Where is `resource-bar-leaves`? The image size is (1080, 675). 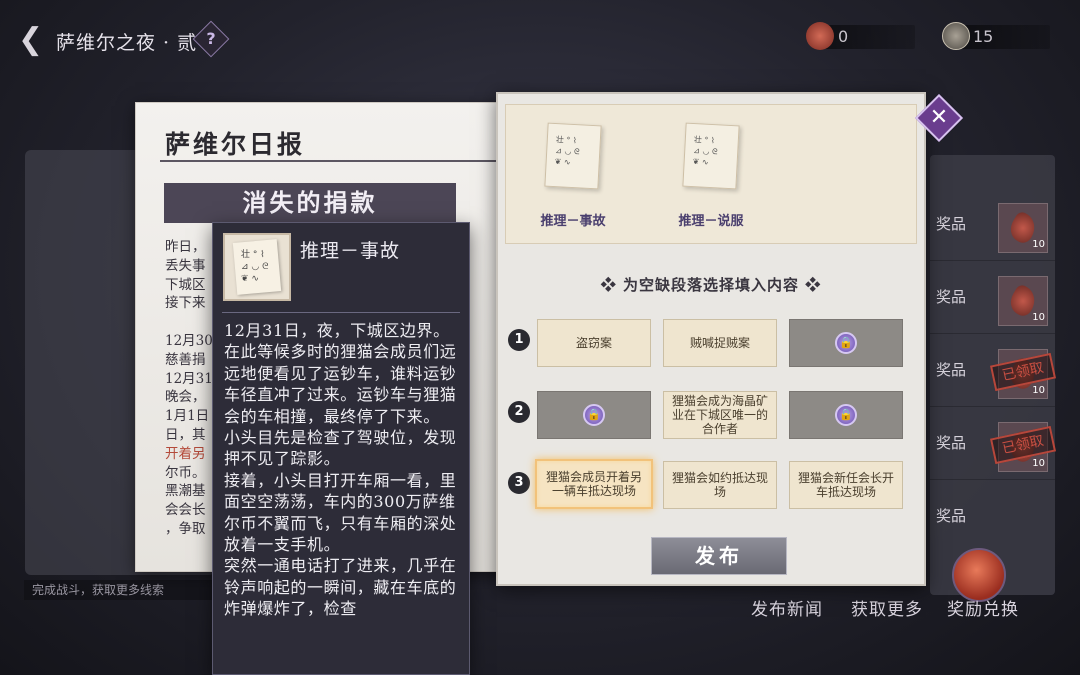 resource-bar-leaves is located at coordinates (867, 37).